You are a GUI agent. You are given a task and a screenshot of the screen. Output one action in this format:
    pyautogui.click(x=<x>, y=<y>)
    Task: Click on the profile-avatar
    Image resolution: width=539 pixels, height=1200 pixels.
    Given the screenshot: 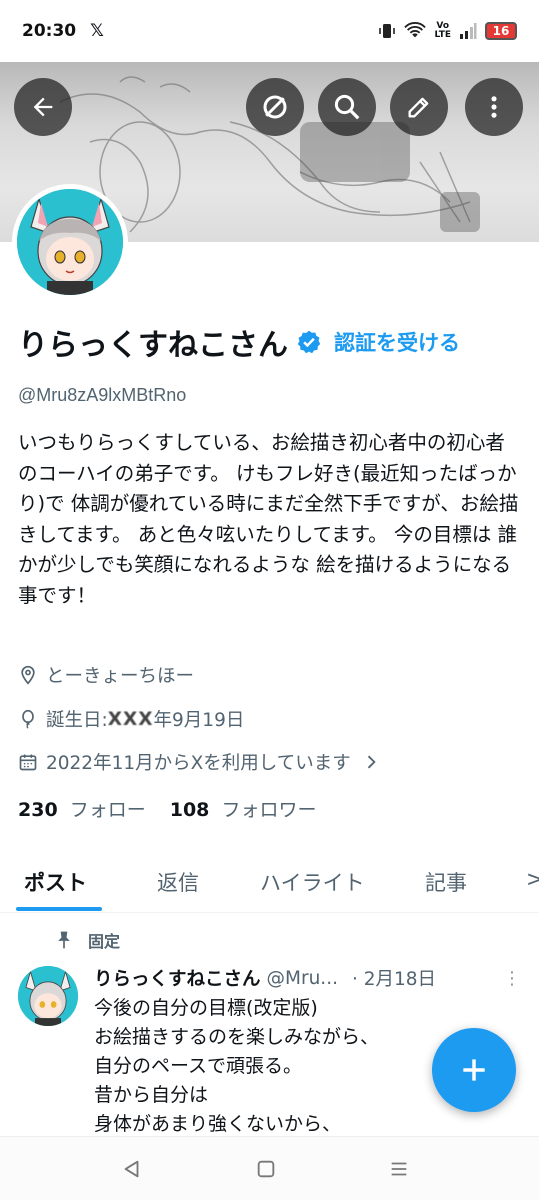 What is the action you would take?
    pyautogui.click(x=70, y=242)
    